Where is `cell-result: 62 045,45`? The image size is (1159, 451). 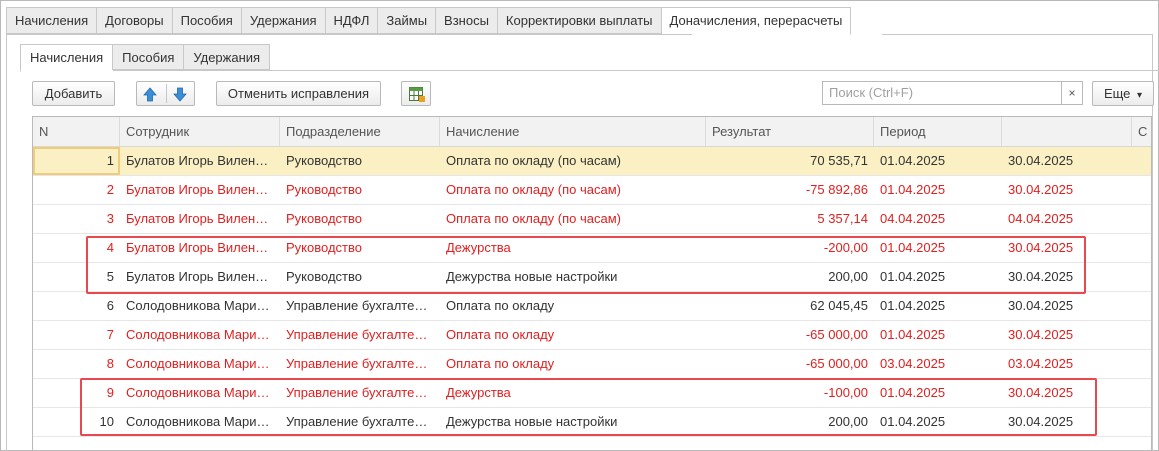 cell-result: 62 045,45 is located at coordinates (790, 306).